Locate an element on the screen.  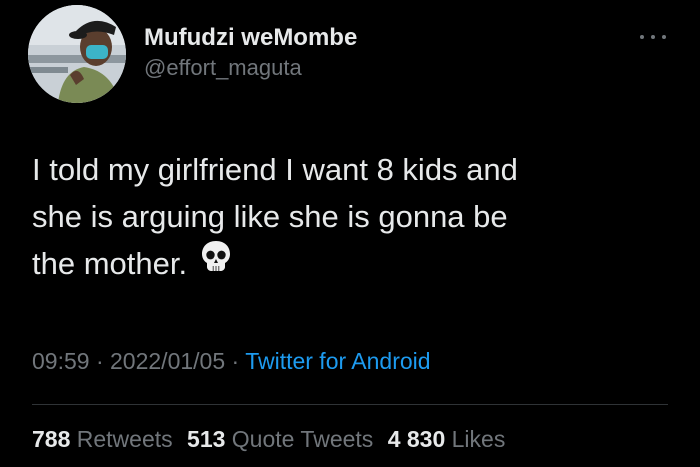
quote-tweets-stat: 513 Quote Tweets is located at coordinates (280, 439).